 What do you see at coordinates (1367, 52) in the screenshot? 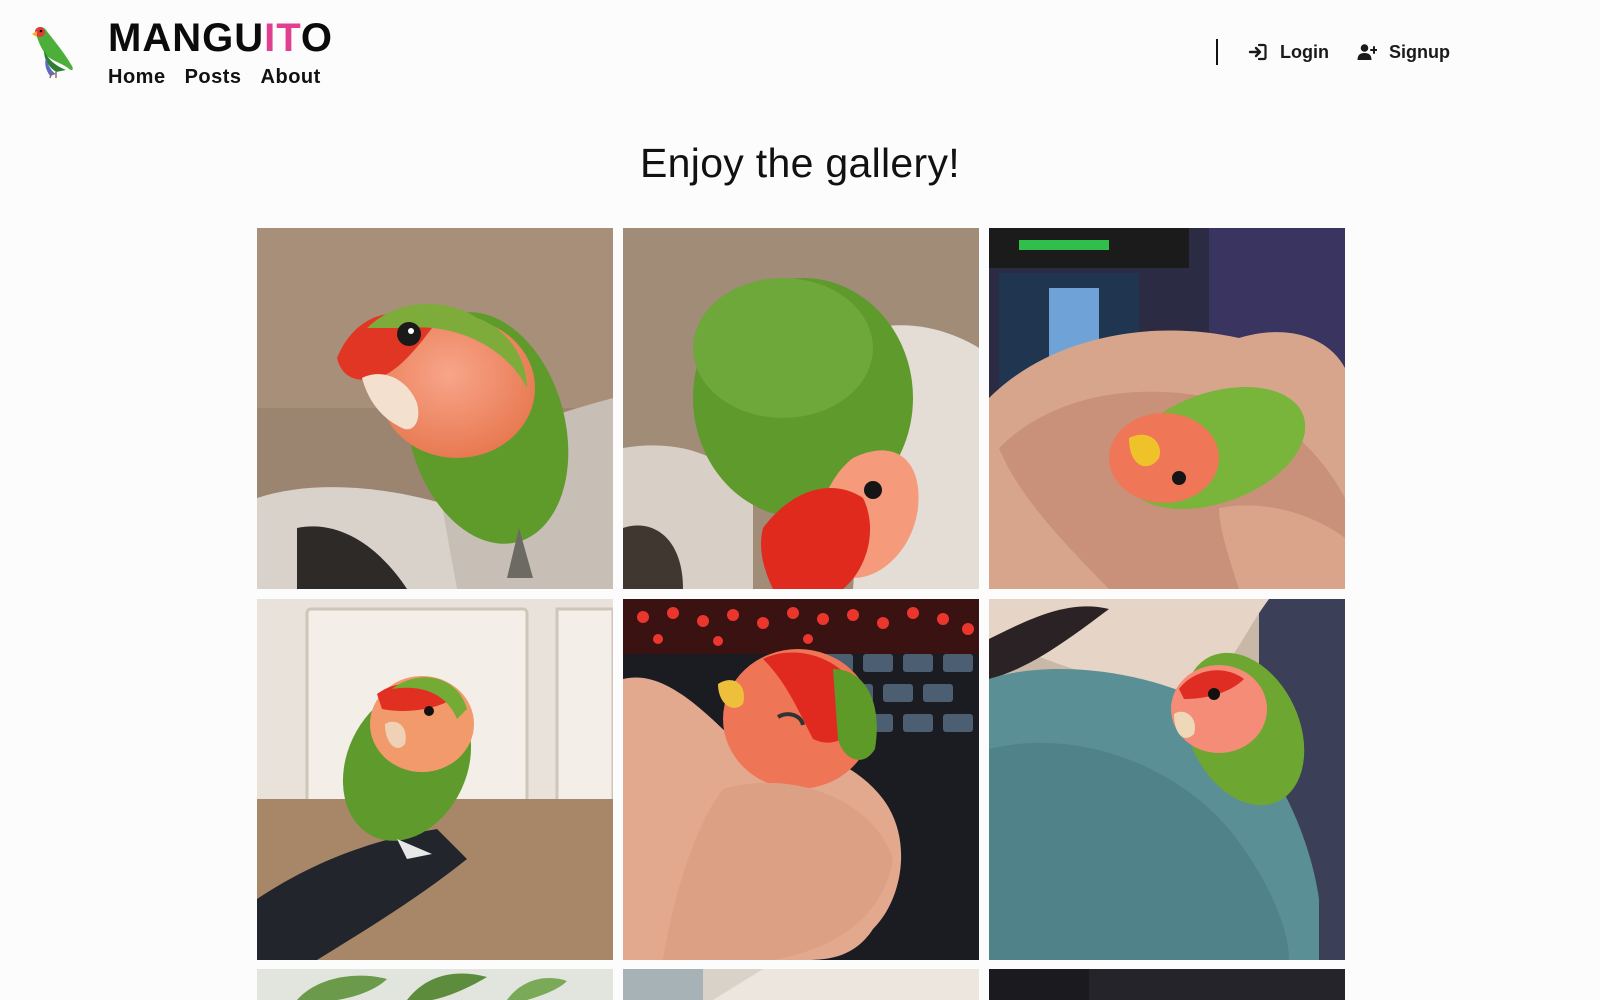
I see `user-plus-icon` at bounding box center [1367, 52].